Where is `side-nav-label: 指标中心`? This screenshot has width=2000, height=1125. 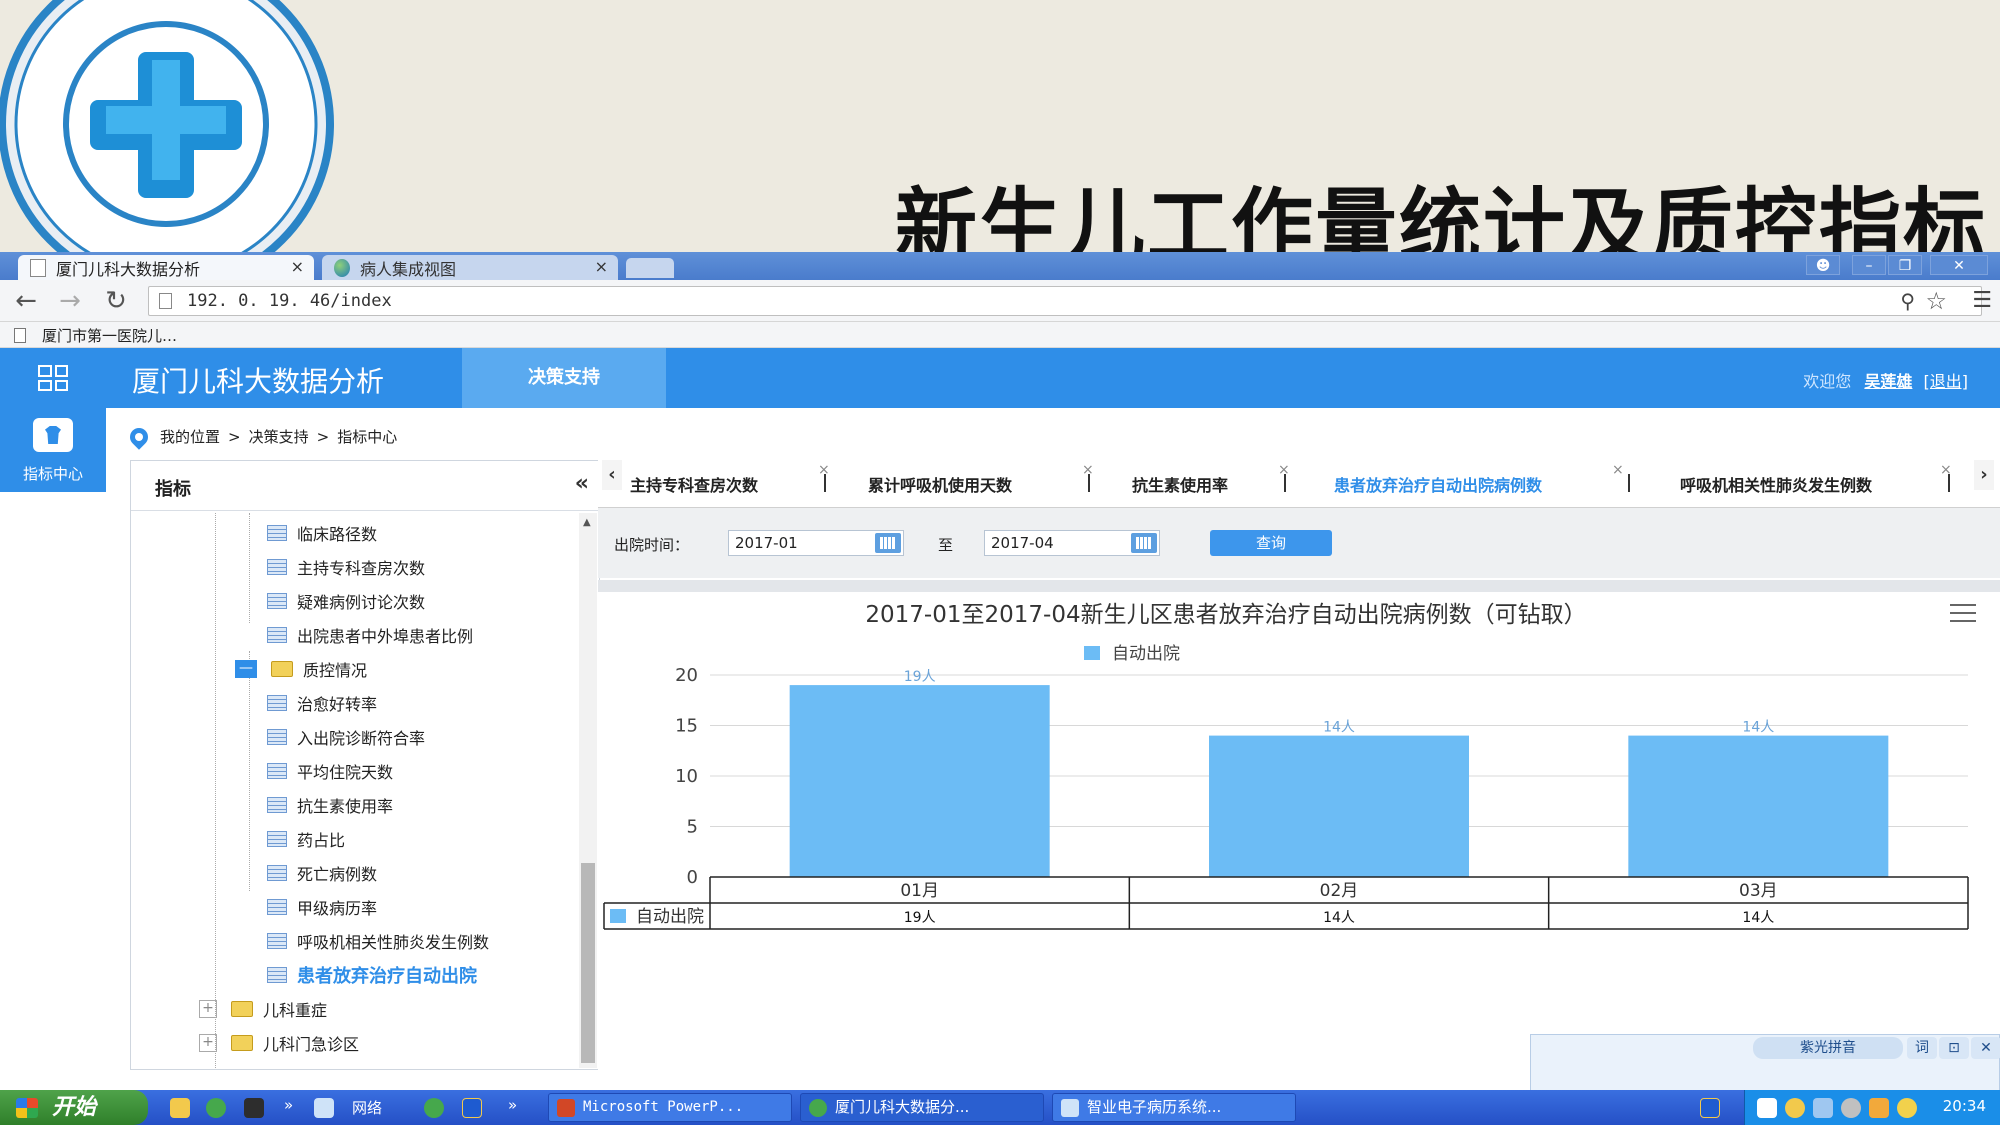
side-nav-label: 指标中心 is located at coordinates (52, 474).